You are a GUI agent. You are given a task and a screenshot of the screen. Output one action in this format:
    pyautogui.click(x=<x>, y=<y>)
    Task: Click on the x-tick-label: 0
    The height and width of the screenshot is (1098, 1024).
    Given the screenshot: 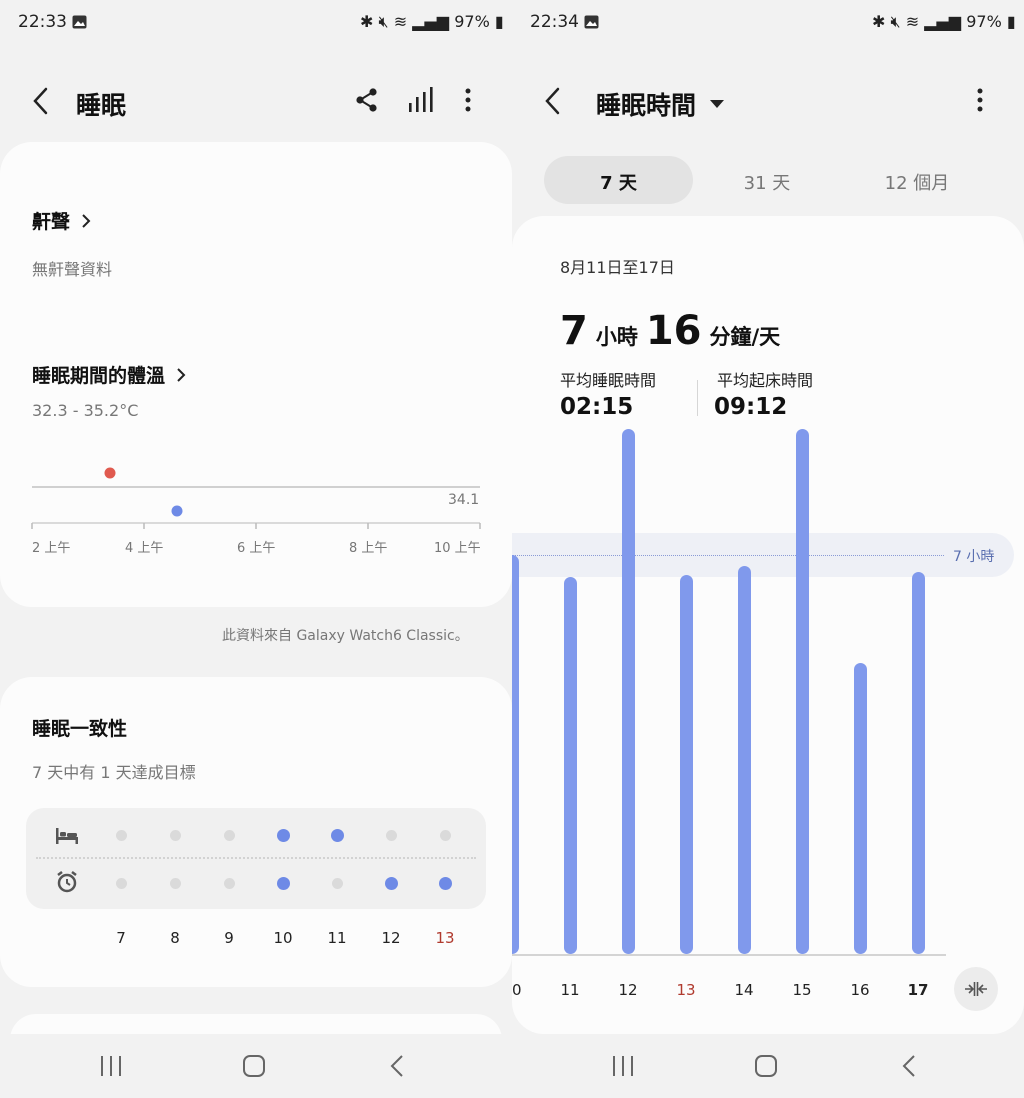 What is the action you would take?
    pyautogui.click(x=517, y=990)
    